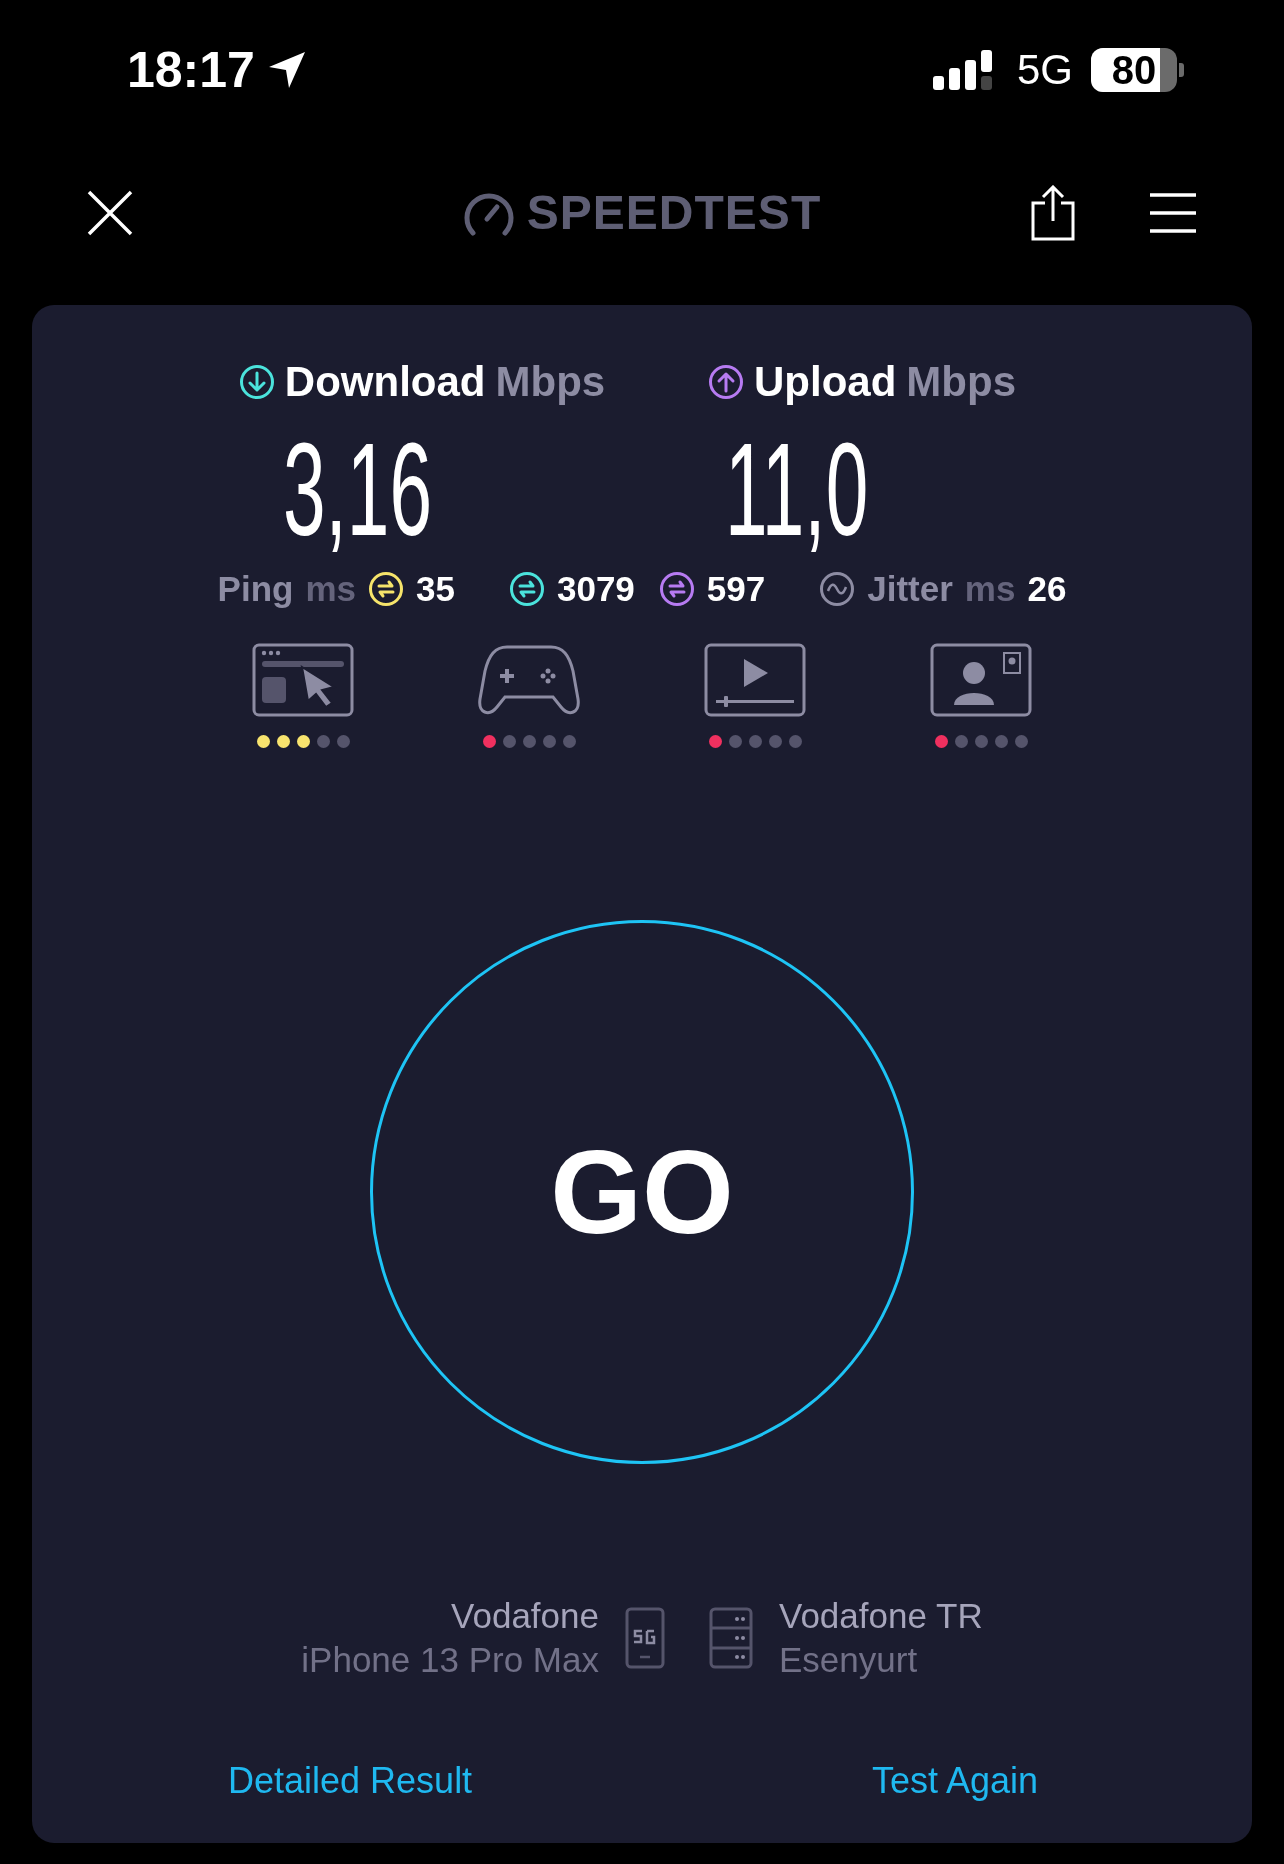 The image size is (1284, 1864). What do you see at coordinates (525, 1616) in the screenshot?
I see `provider-name: Vodafone` at bounding box center [525, 1616].